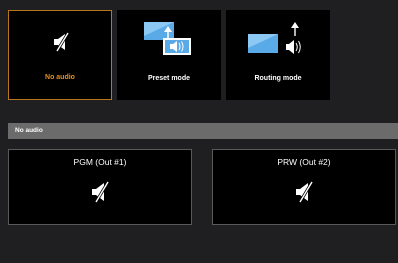 The width and height of the screenshot is (398, 263). What do you see at coordinates (29, 130) in the screenshot?
I see `section-title: No audio` at bounding box center [29, 130].